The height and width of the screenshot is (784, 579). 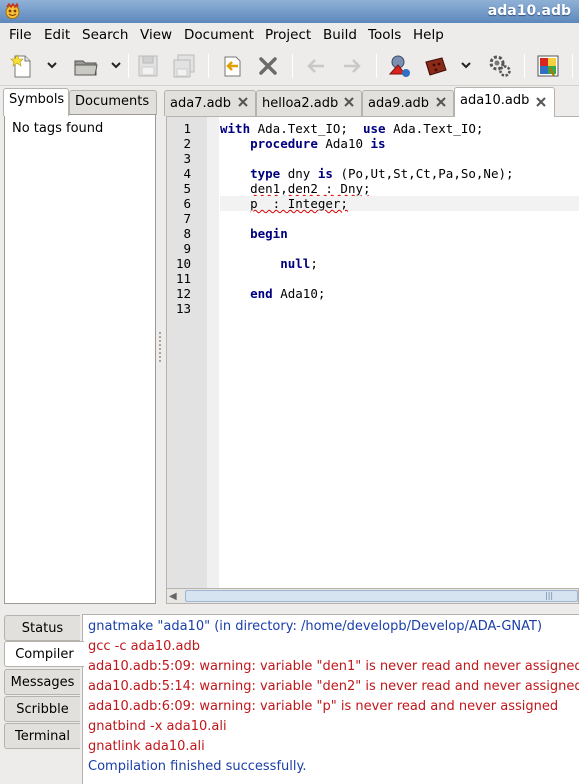 What do you see at coordinates (187, 173) in the screenshot?
I see `line-number: 4` at bounding box center [187, 173].